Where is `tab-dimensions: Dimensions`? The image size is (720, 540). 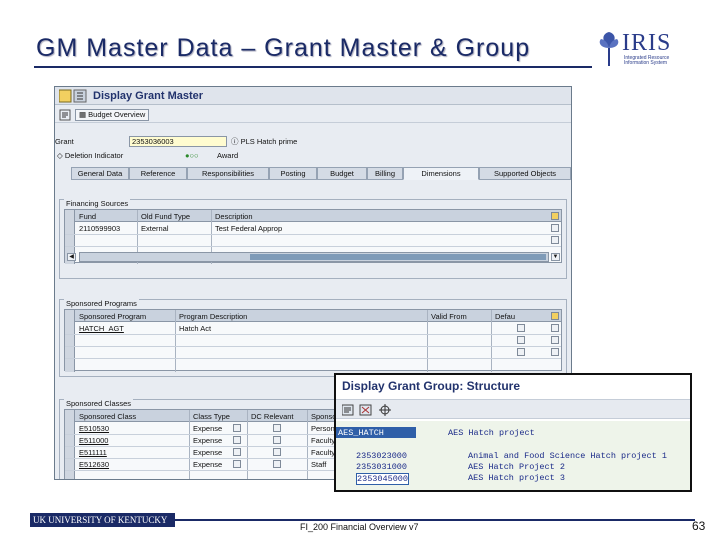 tab-dimensions: Dimensions is located at coordinates (441, 173).